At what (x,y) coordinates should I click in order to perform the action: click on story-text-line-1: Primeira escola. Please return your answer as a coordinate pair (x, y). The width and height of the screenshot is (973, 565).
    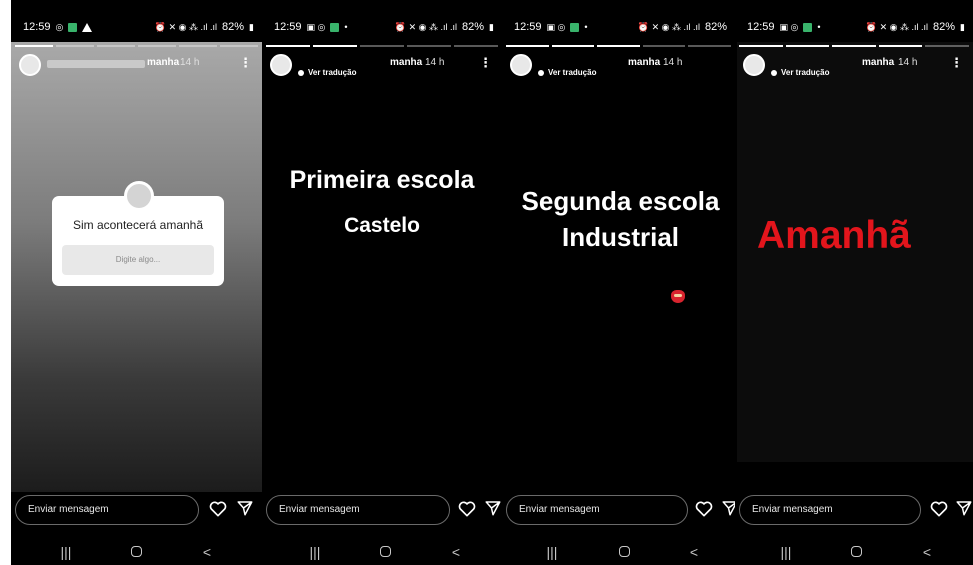
    Looking at the image, I should click on (382, 180).